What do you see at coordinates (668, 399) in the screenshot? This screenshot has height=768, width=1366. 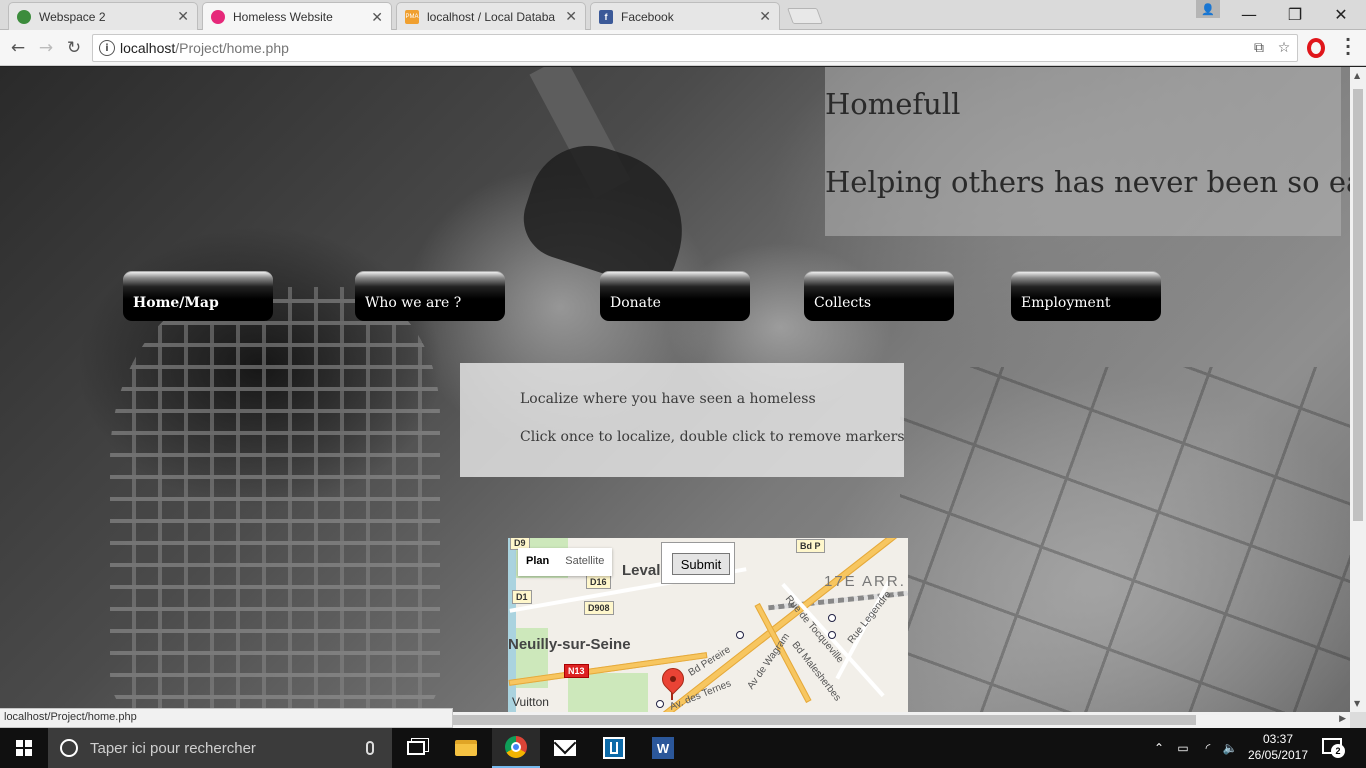 I see `instructions-line-1: Localize where you have seen a homeless` at bounding box center [668, 399].